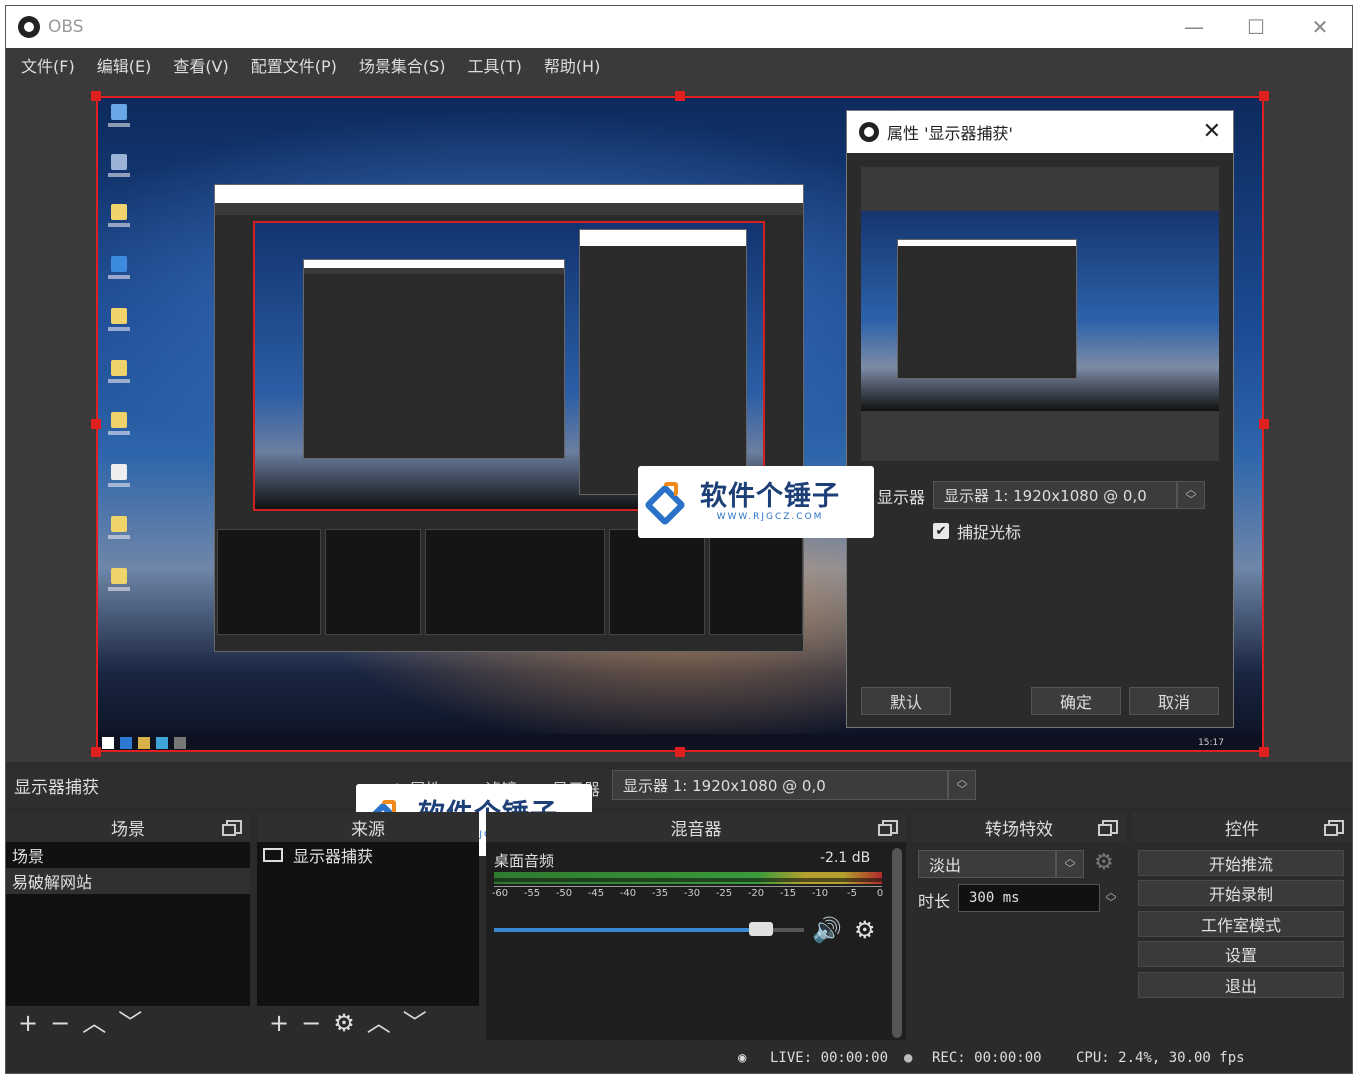 This screenshot has height=1079, width=1358. What do you see at coordinates (627, 930) in the screenshot?
I see `volume-fill` at bounding box center [627, 930].